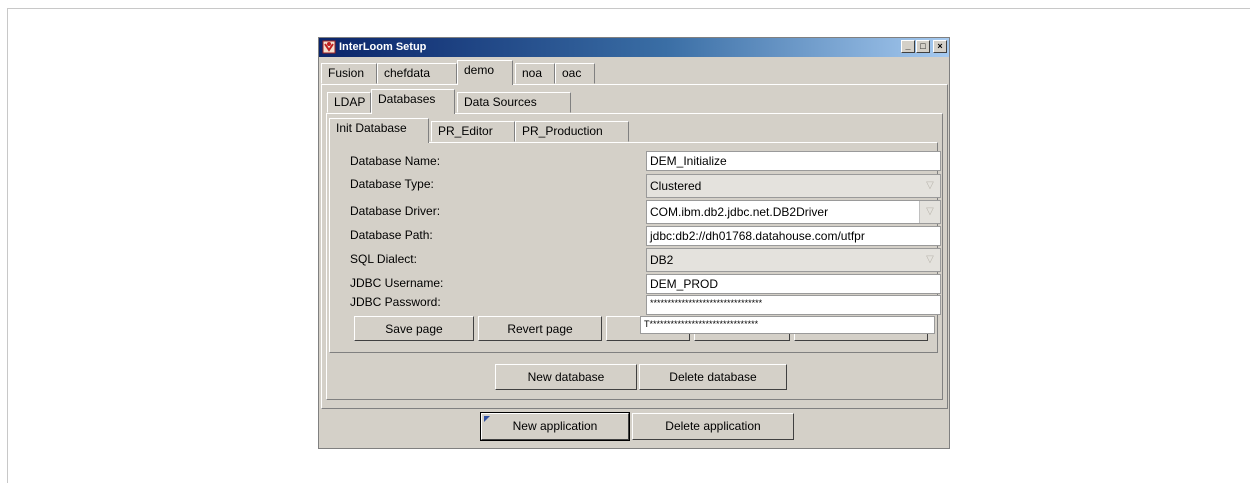 The image size is (1250, 483). What do you see at coordinates (662, 260) in the screenshot?
I see `sql-dialect-value: DB2` at bounding box center [662, 260].